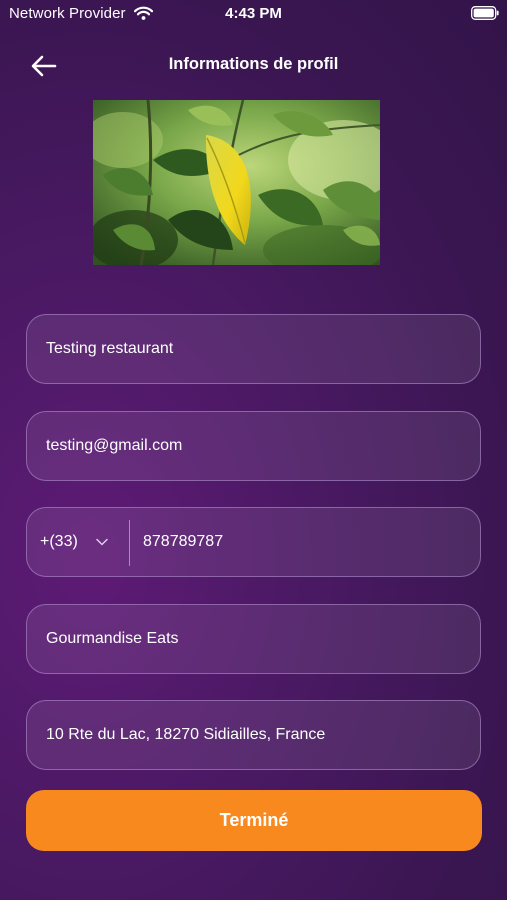 Image resolution: width=507 pixels, height=900 pixels. What do you see at coordinates (253, 542) in the screenshot?
I see `phone-field: +(33) 878789787` at bounding box center [253, 542].